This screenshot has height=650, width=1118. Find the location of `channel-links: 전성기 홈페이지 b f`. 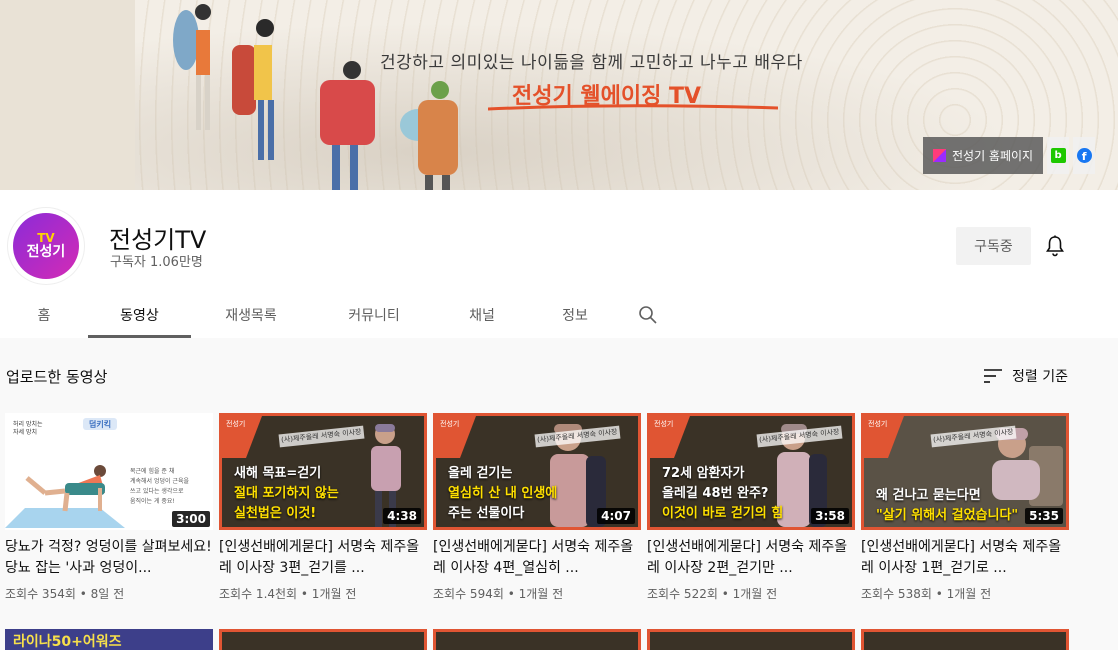

channel-links: 전성기 홈페이지 b f is located at coordinates (1020, 155).